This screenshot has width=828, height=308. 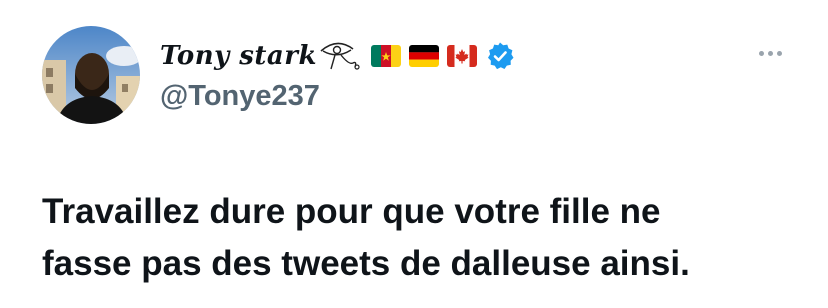 I want to click on tweet-text-line-1: Travaillez dure pour que votre fille ne, so click(x=351, y=211).